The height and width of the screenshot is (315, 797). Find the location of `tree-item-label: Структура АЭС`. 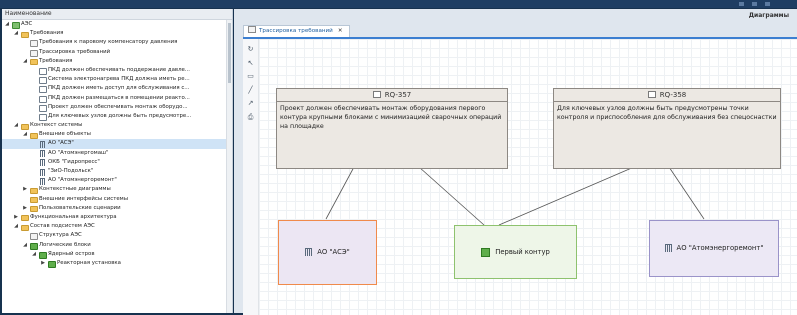

tree-item-label: Структура АЭС is located at coordinates (60, 235).